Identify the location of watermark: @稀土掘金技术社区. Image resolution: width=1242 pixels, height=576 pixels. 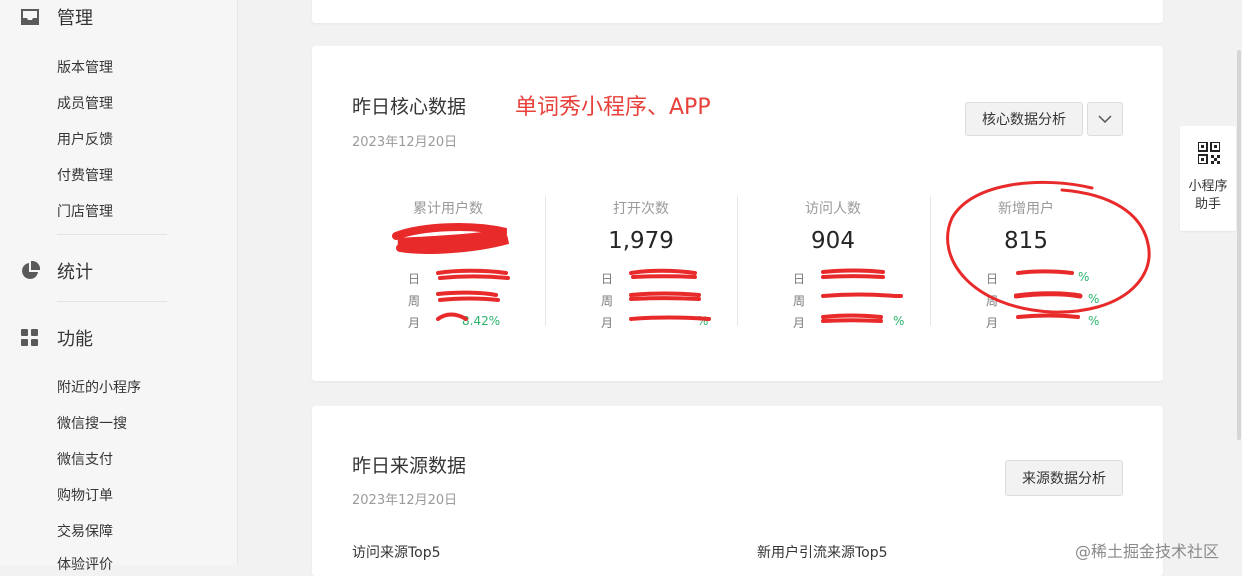
(1147, 551).